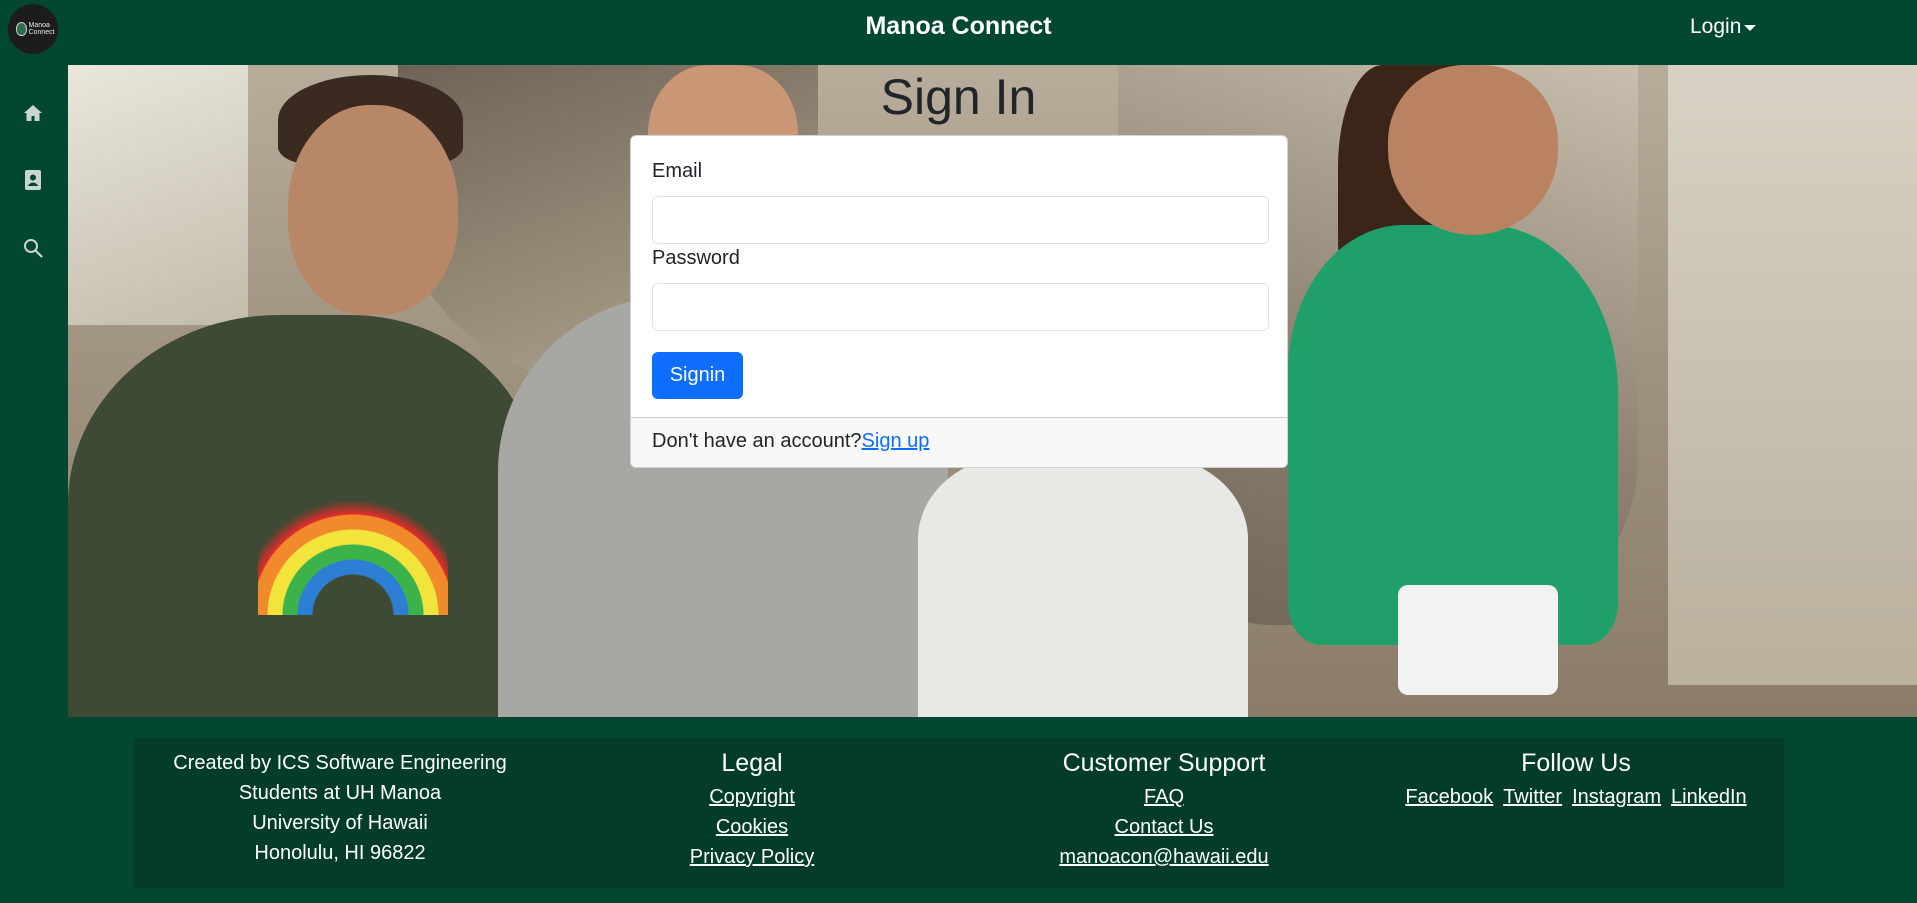  I want to click on contact-book-icon, so click(33, 180).